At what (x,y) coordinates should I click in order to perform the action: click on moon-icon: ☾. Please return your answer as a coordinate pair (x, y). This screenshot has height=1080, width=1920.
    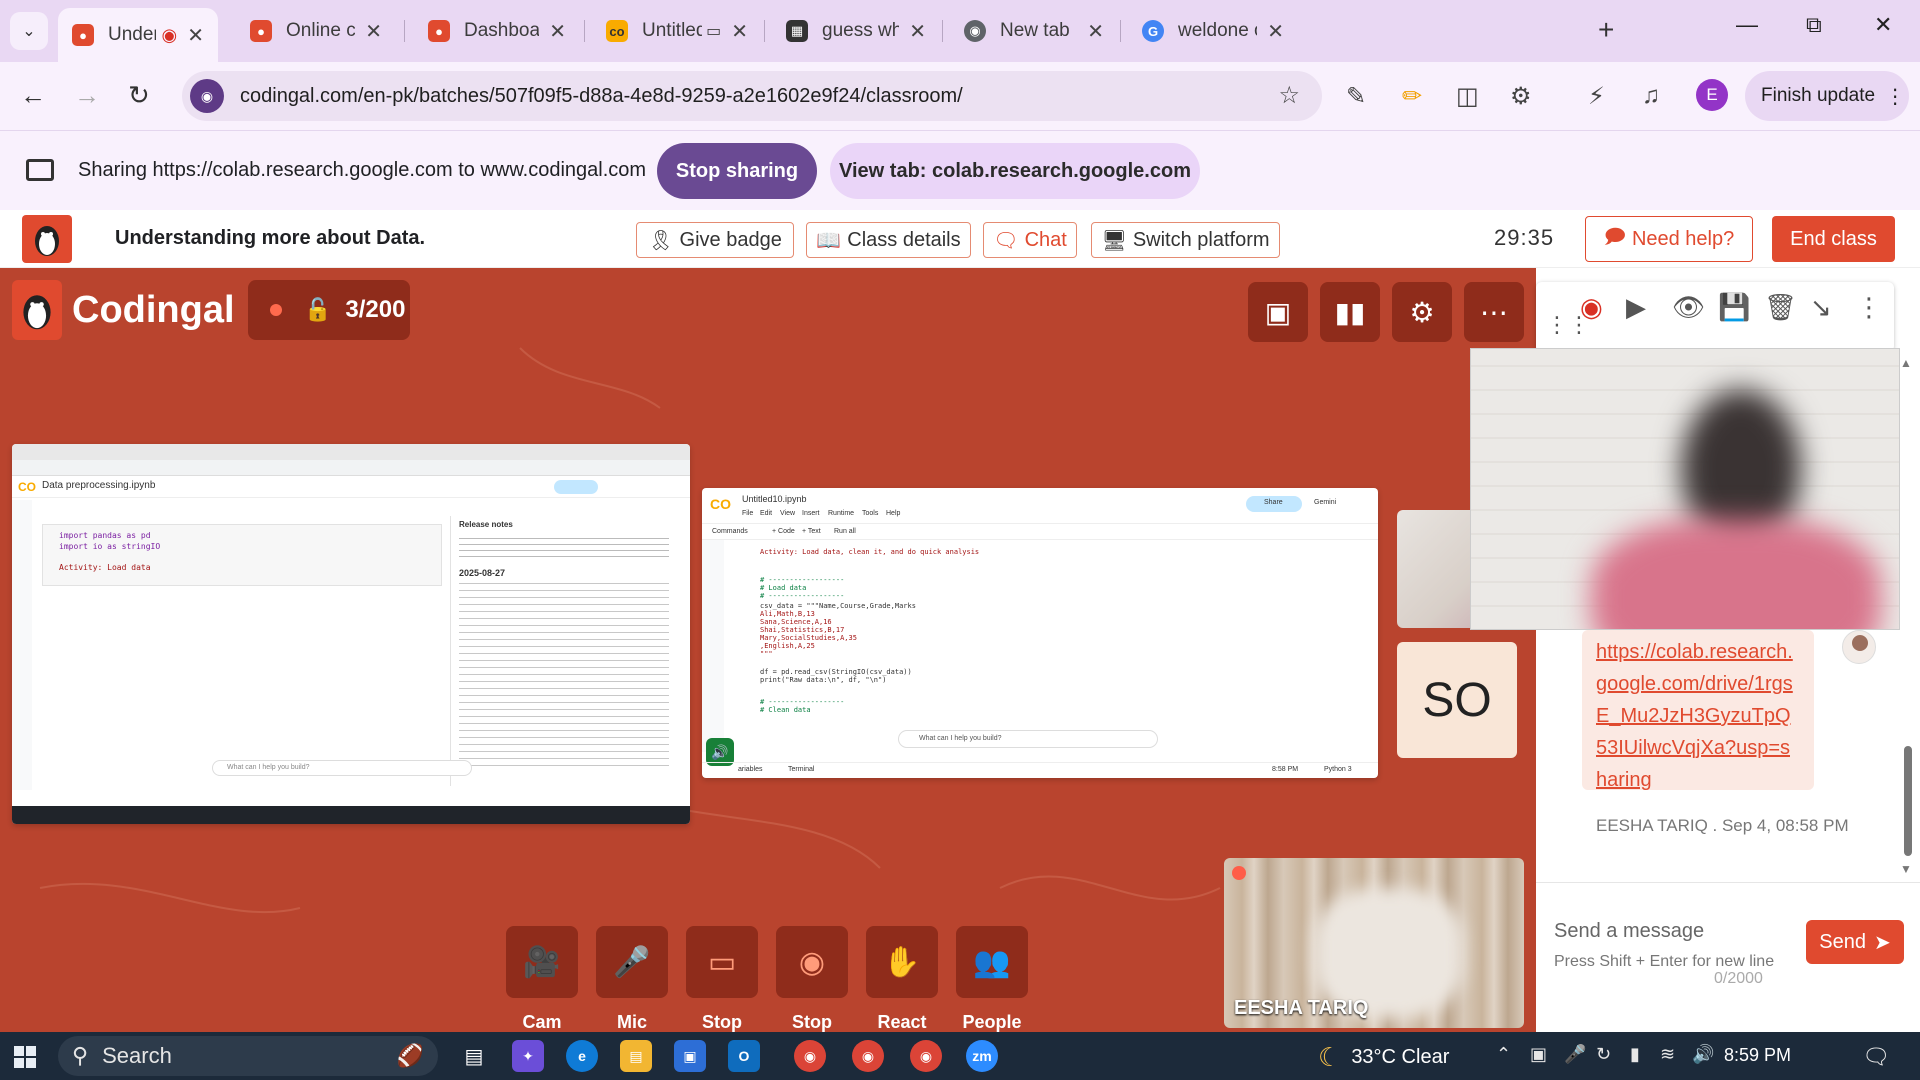
    Looking at the image, I should click on (1330, 1057).